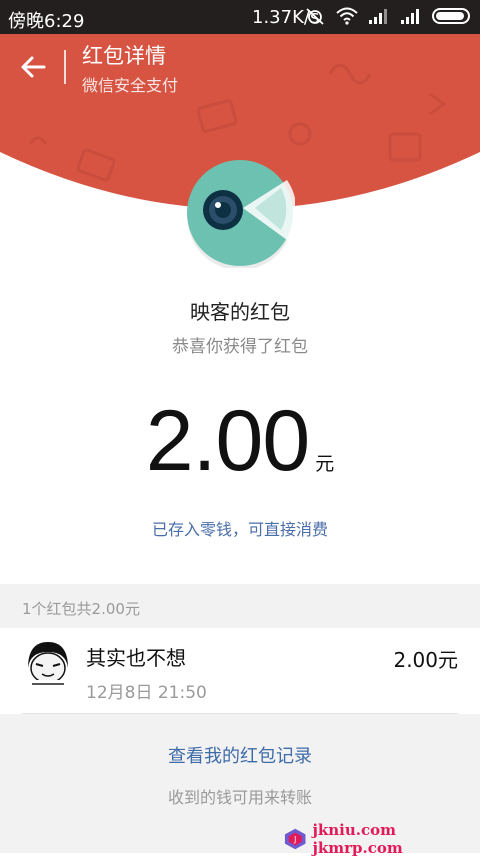 The height and width of the screenshot is (857, 480). What do you see at coordinates (315, 16) in the screenshot?
I see `alarm-off-icon` at bounding box center [315, 16].